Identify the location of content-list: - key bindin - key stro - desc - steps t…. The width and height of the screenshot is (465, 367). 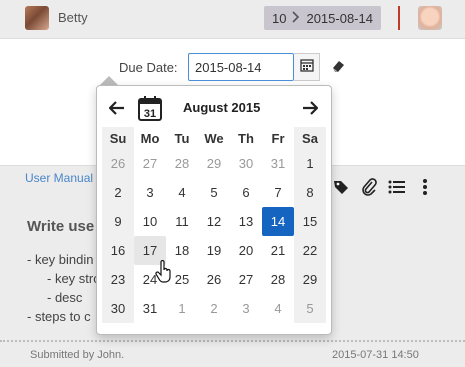
(63, 290).